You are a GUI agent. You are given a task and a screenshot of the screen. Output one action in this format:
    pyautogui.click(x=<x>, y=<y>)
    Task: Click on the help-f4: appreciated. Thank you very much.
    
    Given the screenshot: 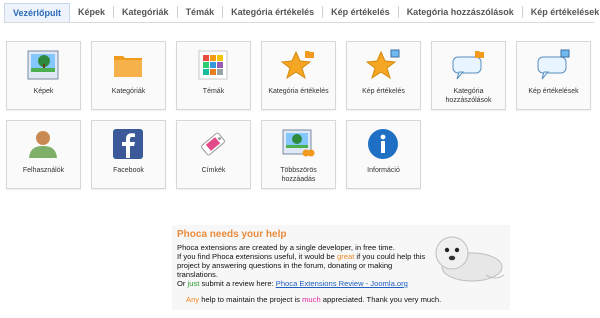 What is the action you would take?
    pyautogui.click(x=381, y=299)
    